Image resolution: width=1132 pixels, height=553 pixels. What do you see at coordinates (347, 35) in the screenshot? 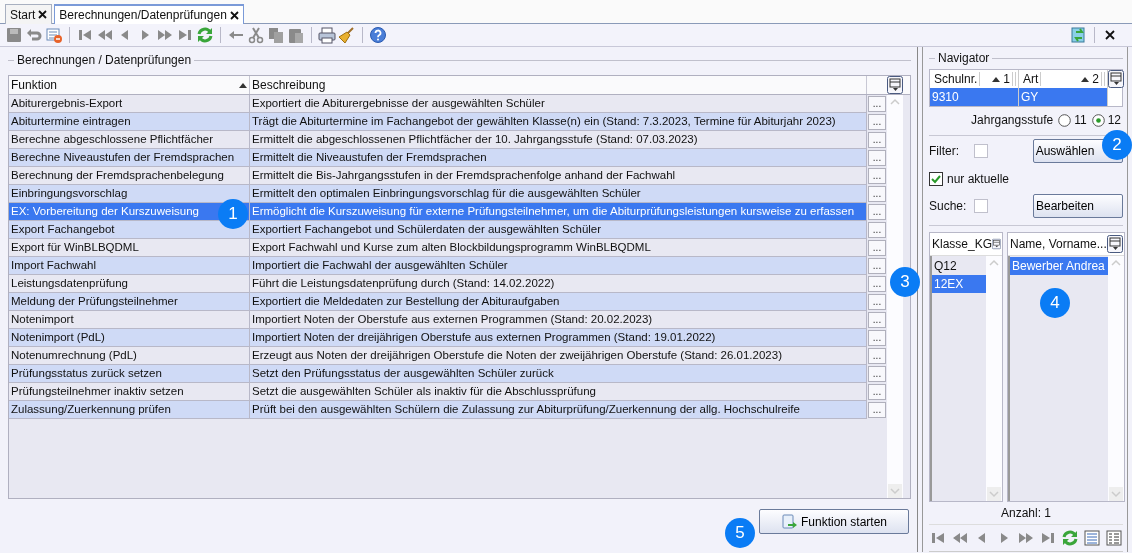
I see `broom-icon` at bounding box center [347, 35].